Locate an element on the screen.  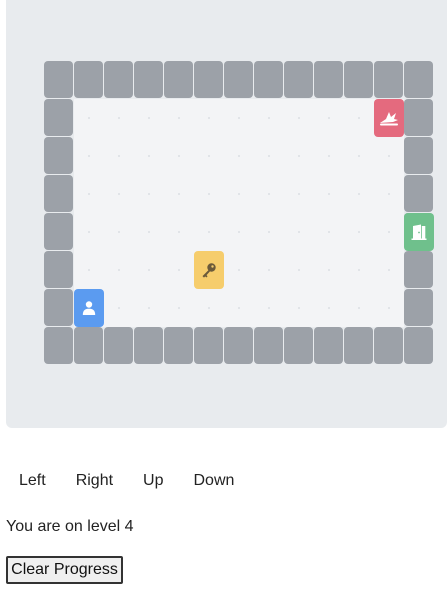
person-icon is located at coordinates (89, 308).